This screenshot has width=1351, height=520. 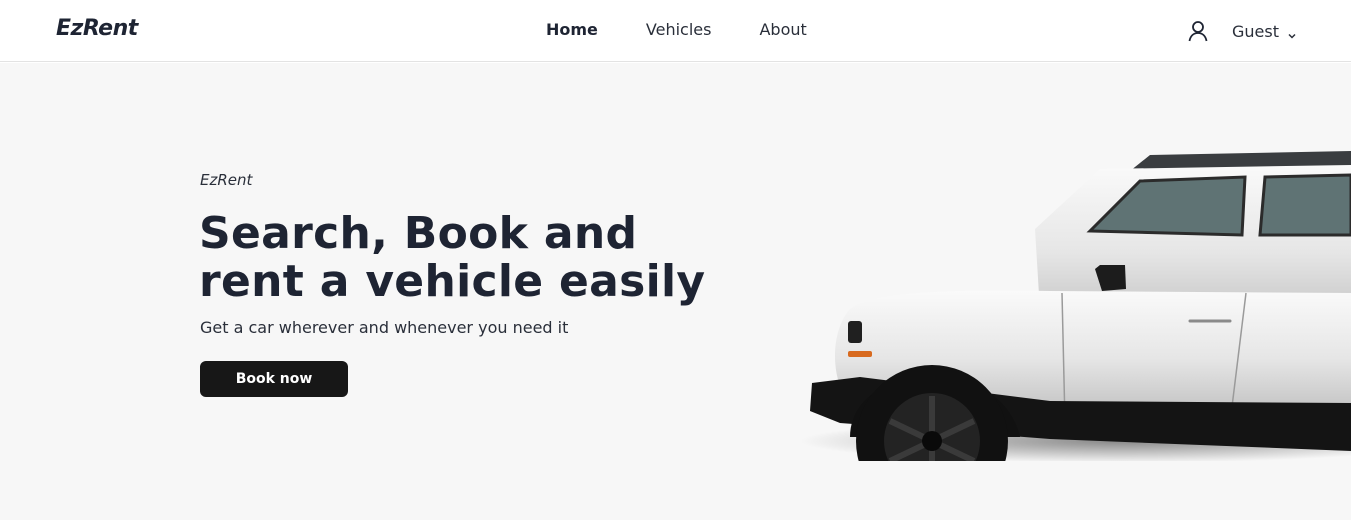 What do you see at coordinates (418, 233) in the screenshot?
I see `hero-headline-line-1: Search, Book and` at bounding box center [418, 233].